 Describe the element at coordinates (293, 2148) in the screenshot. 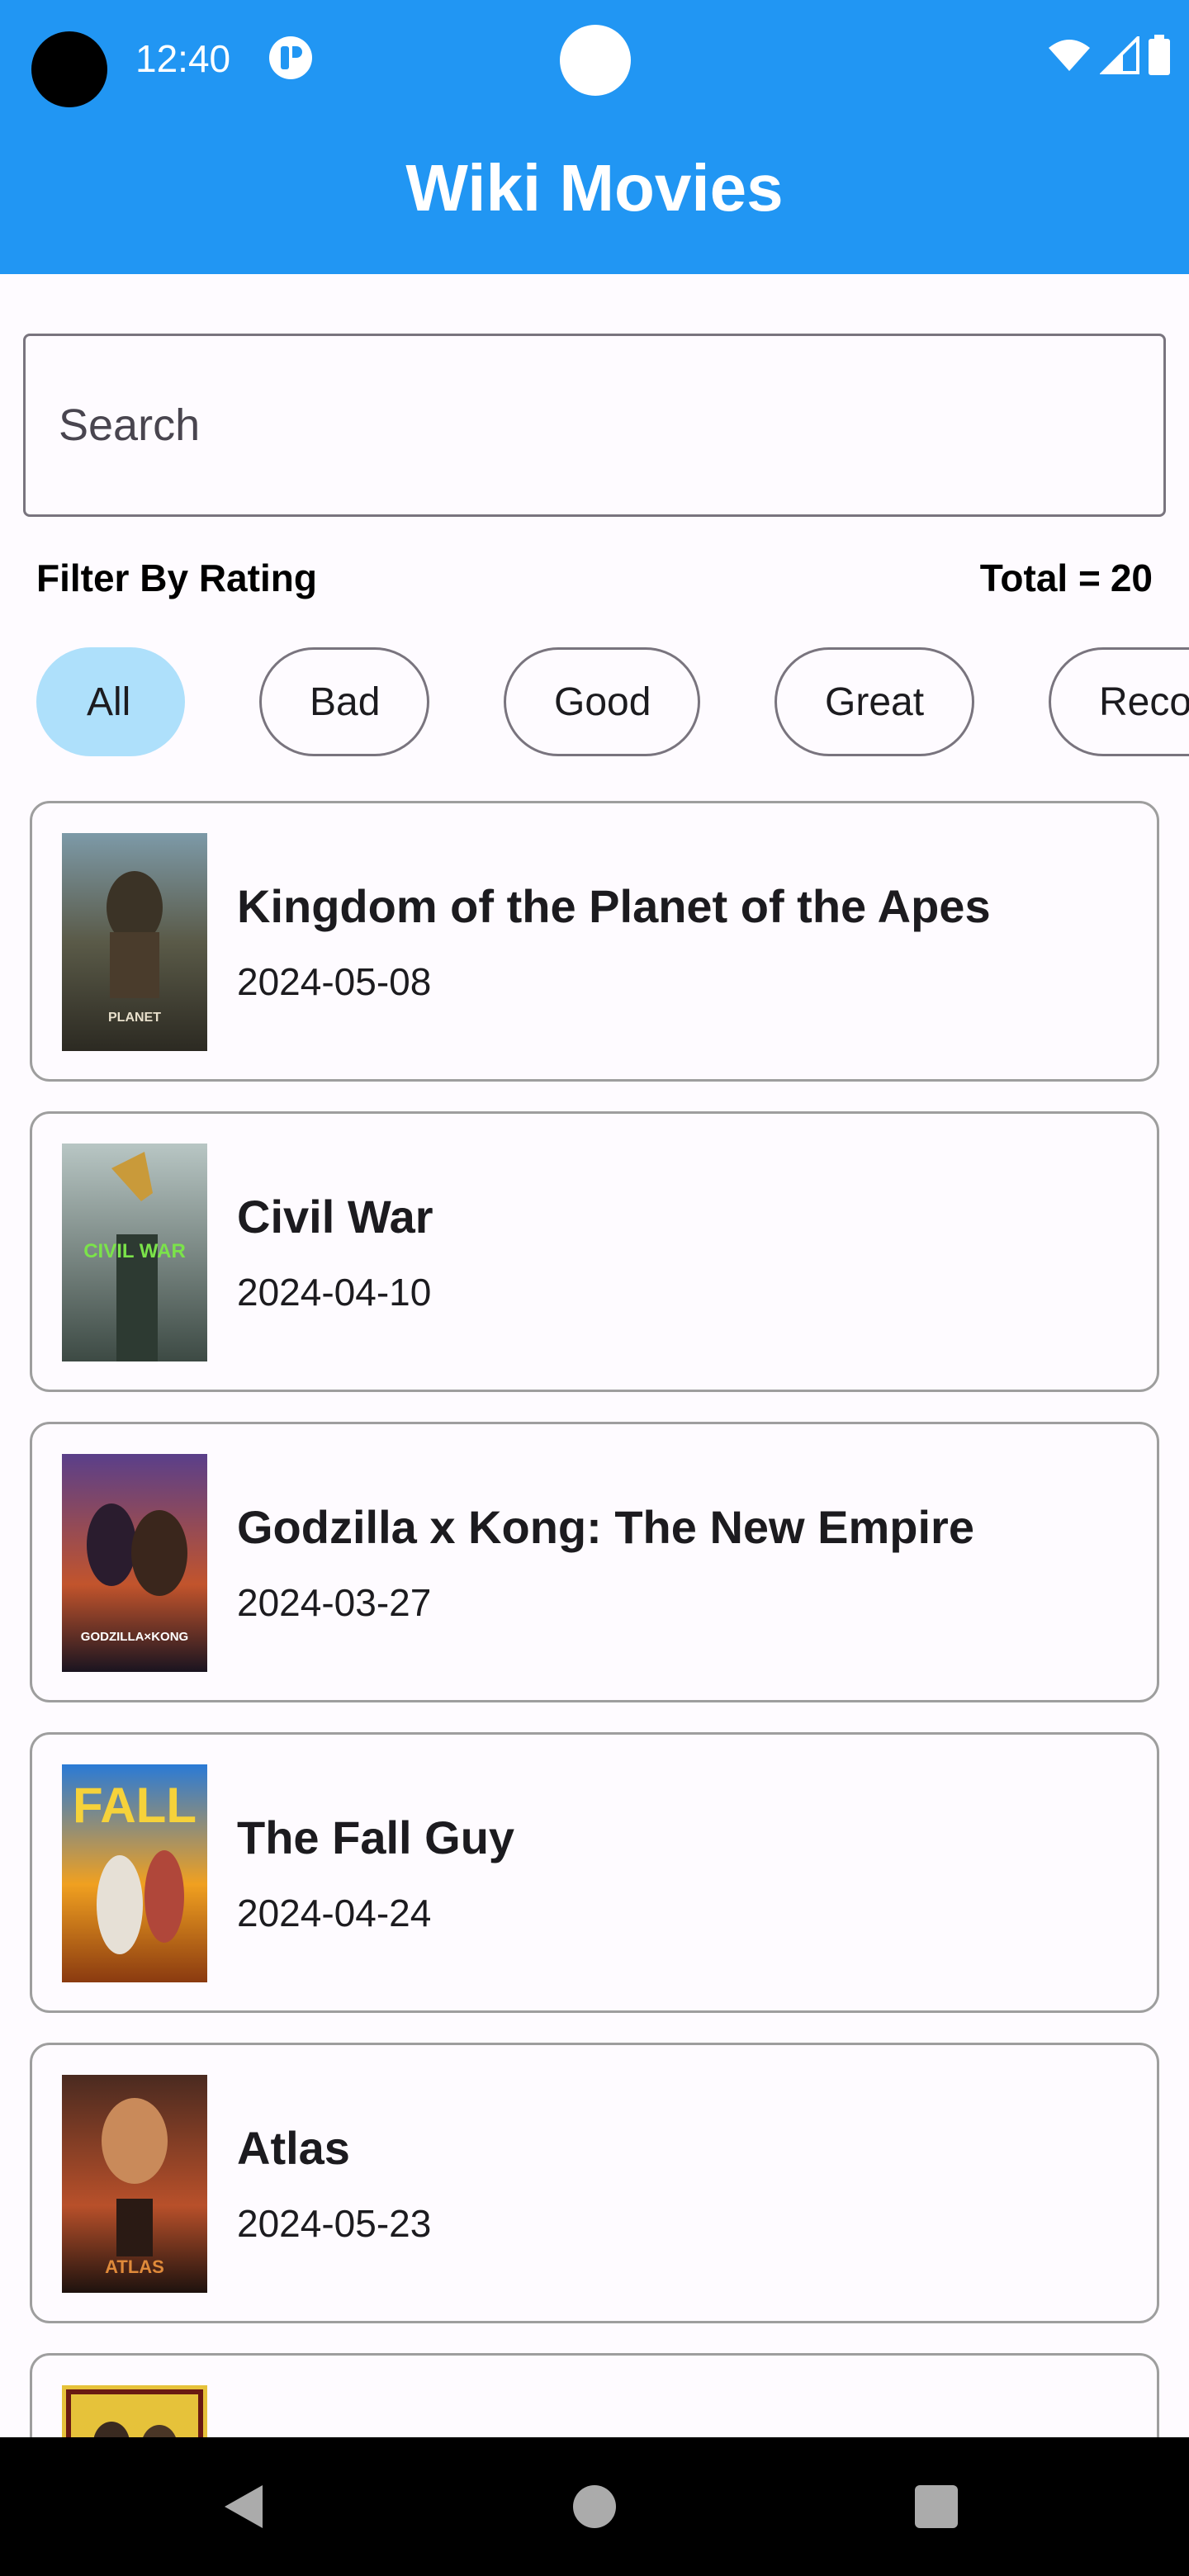

I see `movie-title: Atlas` at that location.